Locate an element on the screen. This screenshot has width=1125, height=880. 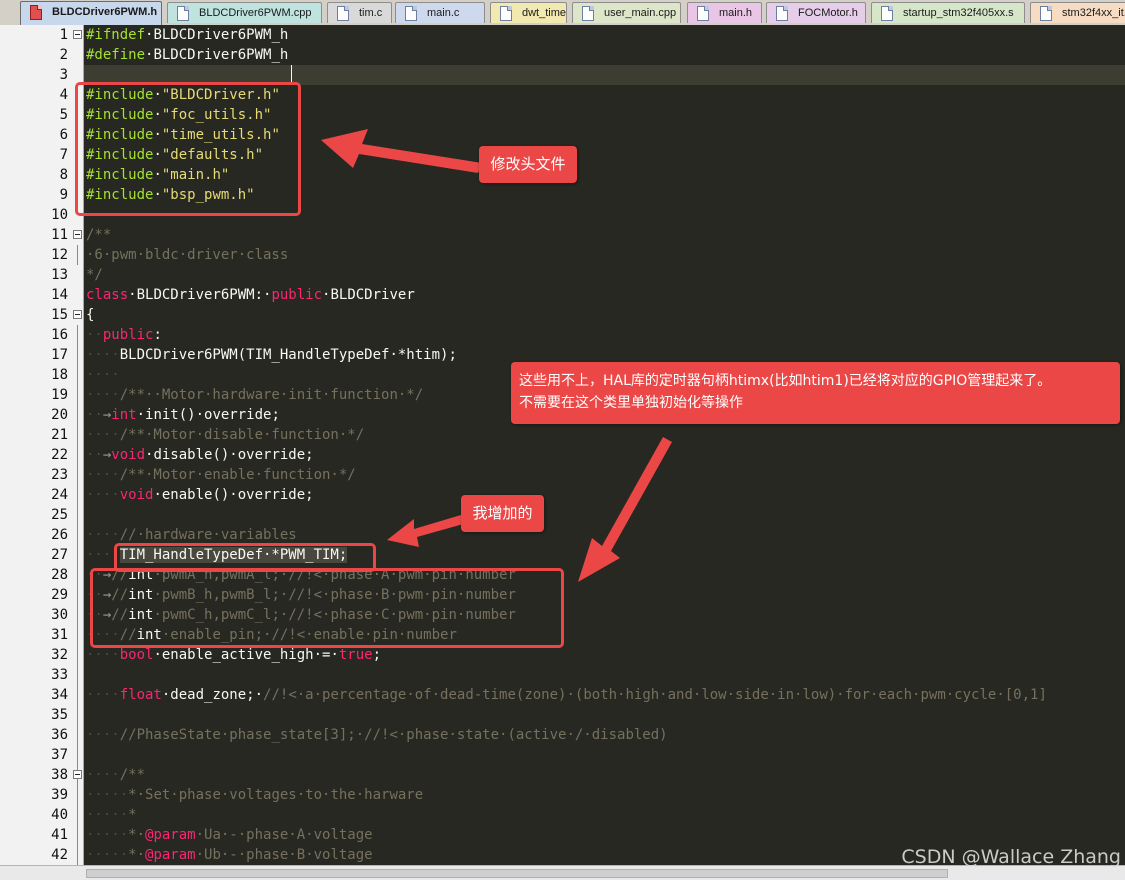
tab-bldcdriver6pwm-h: BLDCDriver6PWM.h is located at coordinates (91, 13).